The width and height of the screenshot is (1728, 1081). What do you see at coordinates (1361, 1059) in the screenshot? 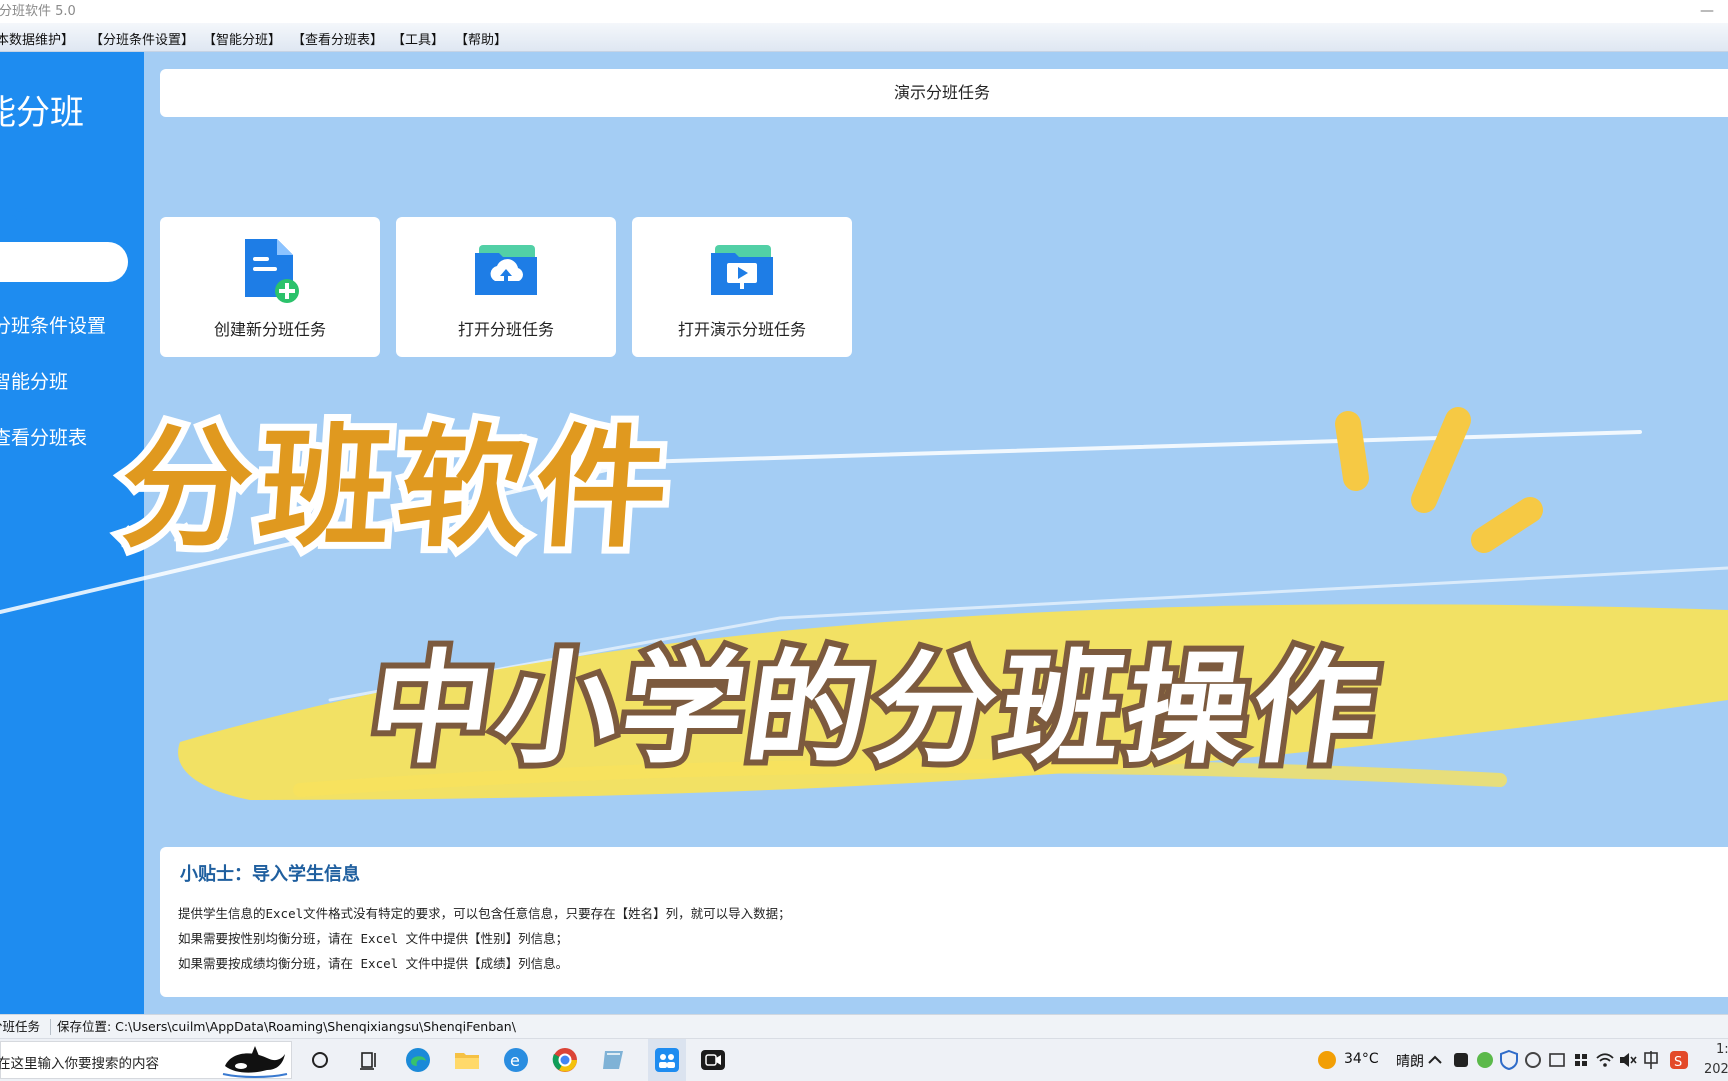
I see `weather-temperature: 34°C` at bounding box center [1361, 1059].